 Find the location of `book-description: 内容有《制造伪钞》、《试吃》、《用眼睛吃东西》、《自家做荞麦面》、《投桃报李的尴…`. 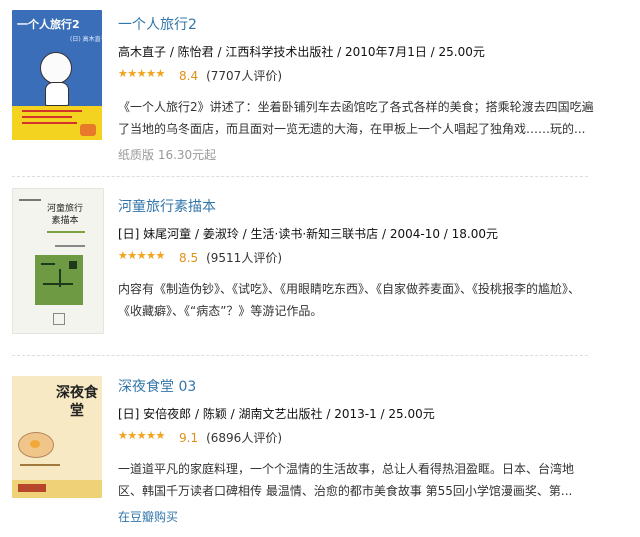

book-description: 内容有《制造伪钞》、《试吃》、《用眼睛吃东西》、《自家做荞麦面》、《投桃报李的尴… is located at coordinates (349, 300).